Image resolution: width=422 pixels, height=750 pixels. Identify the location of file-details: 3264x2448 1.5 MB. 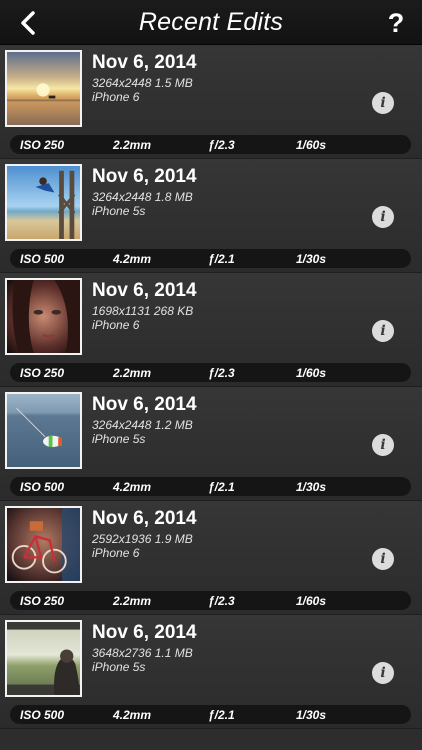
(142, 83).